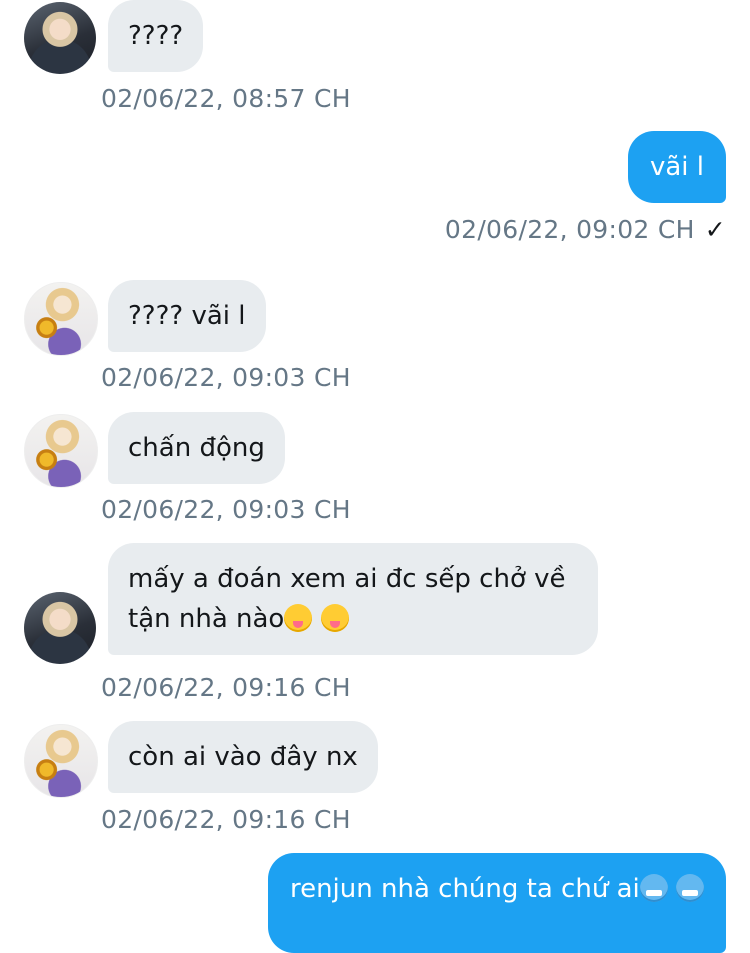 This screenshot has width=750, height=953. I want to click on message-text-line-2: tận nhà nào, so click(353, 619).